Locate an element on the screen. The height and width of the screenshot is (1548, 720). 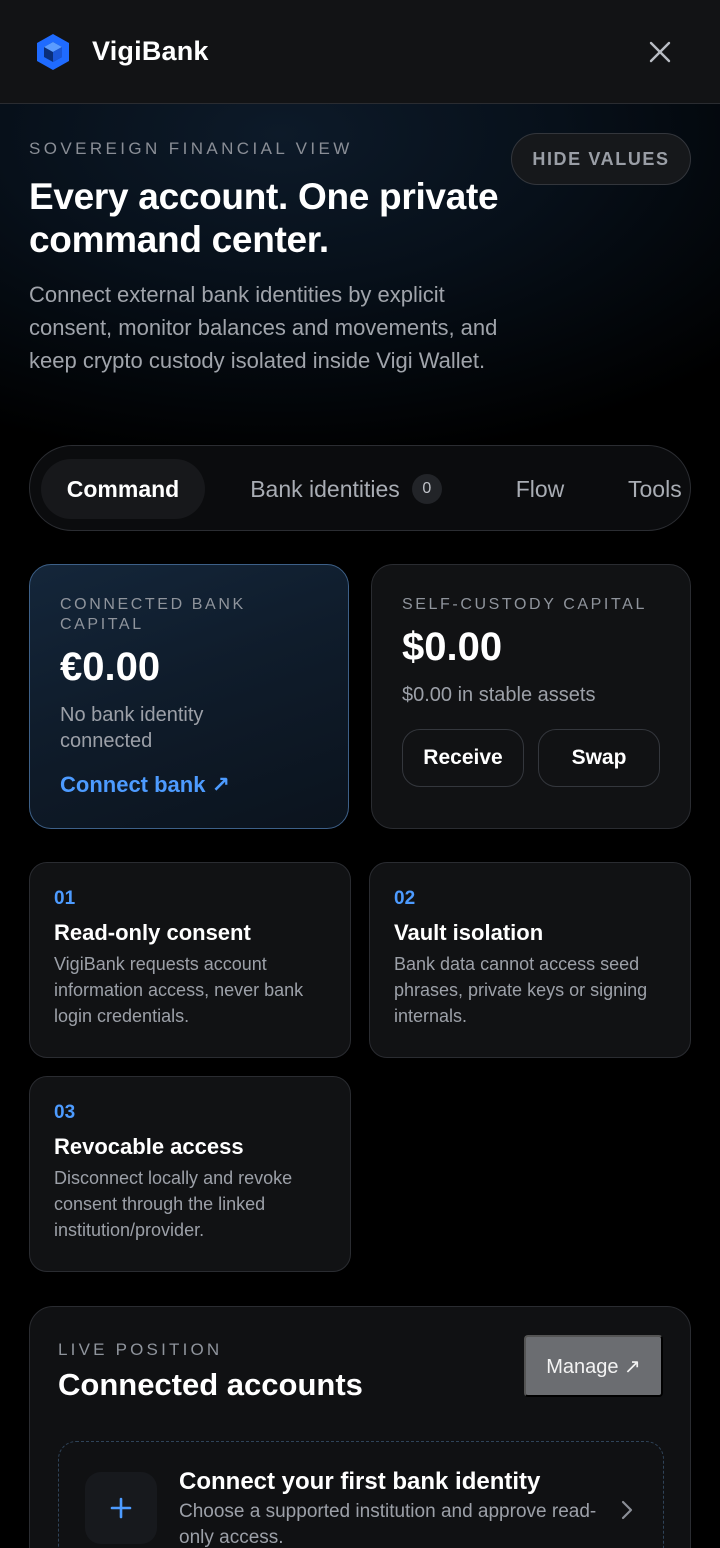
vigibank-logo-icon is located at coordinates (53, 52).